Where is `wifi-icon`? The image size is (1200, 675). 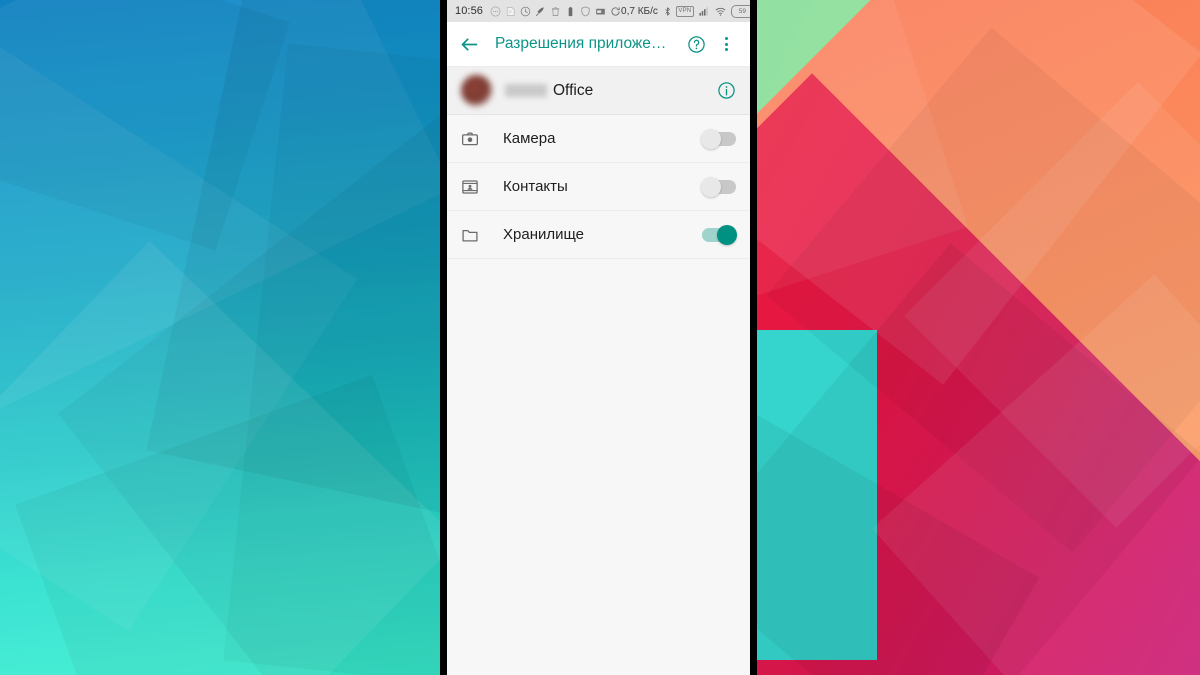 wifi-icon is located at coordinates (720, 11).